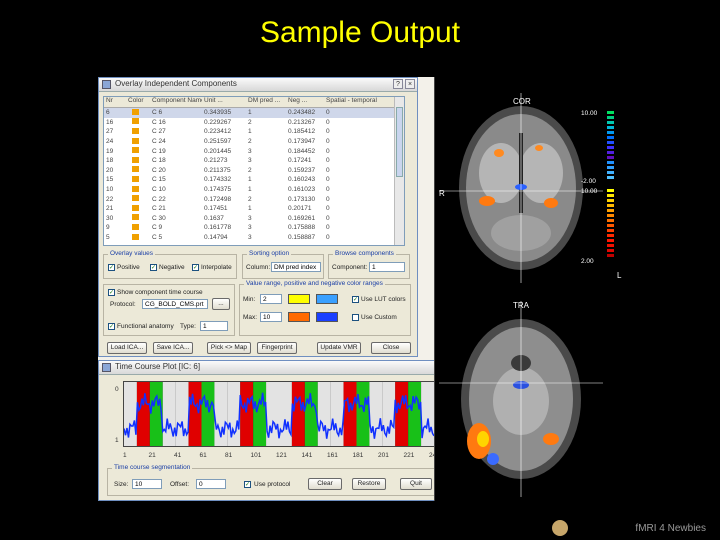 The width and height of the screenshot is (720, 540). Describe the element at coordinates (369, 484) in the screenshot. I see `restore-button: Restore` at that location.